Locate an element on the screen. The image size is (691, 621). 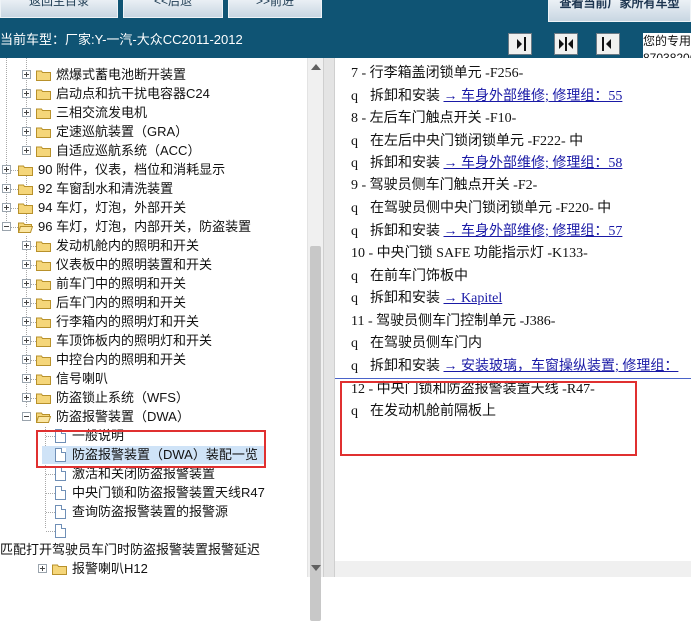
content-text: 在左后中央门锁闭锁单元 -F222- 中 is located at coordinates (477, 141).